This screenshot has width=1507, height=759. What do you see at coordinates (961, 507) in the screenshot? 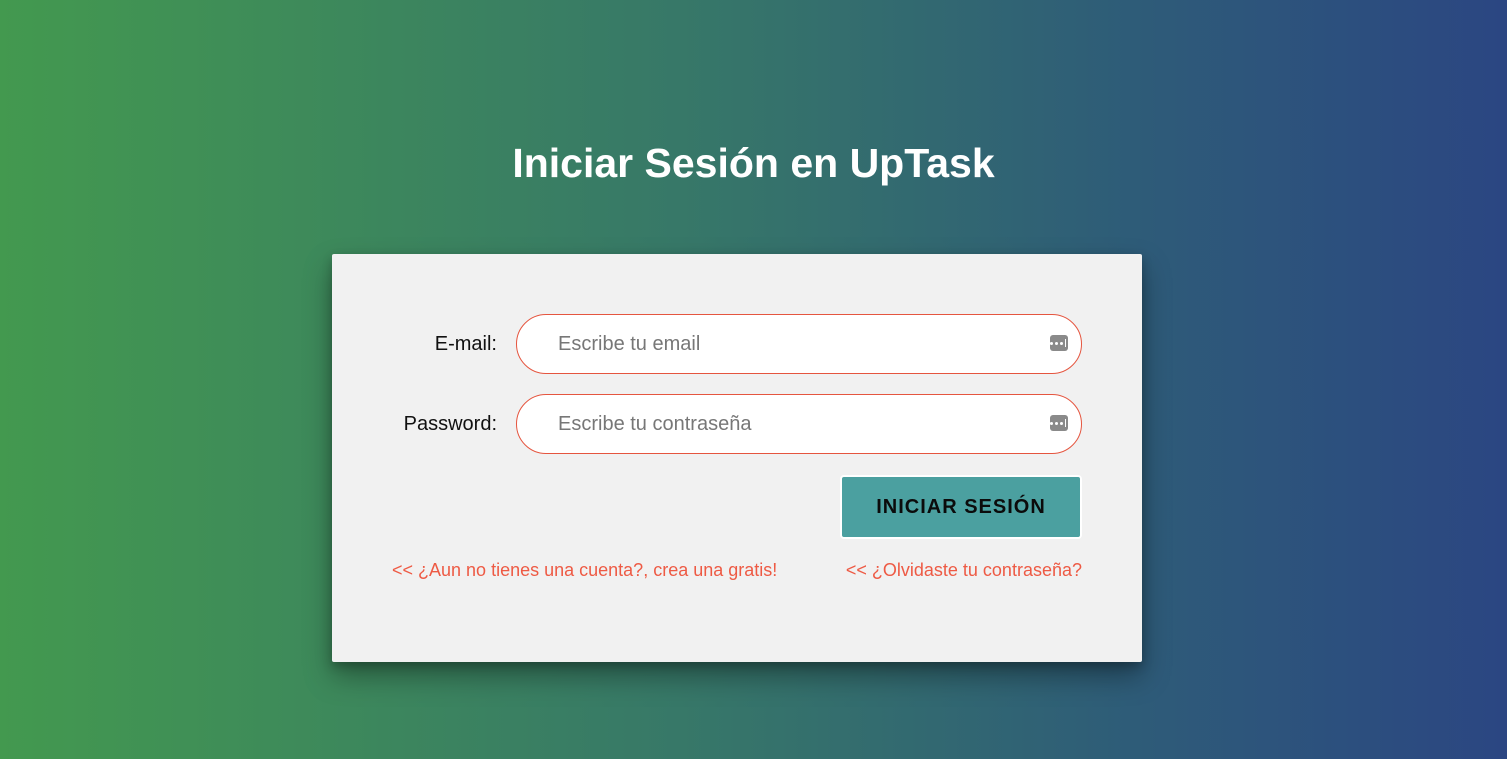
I see `login-submit-button: Iniciar Sesión` at bounding box center [961, 507].